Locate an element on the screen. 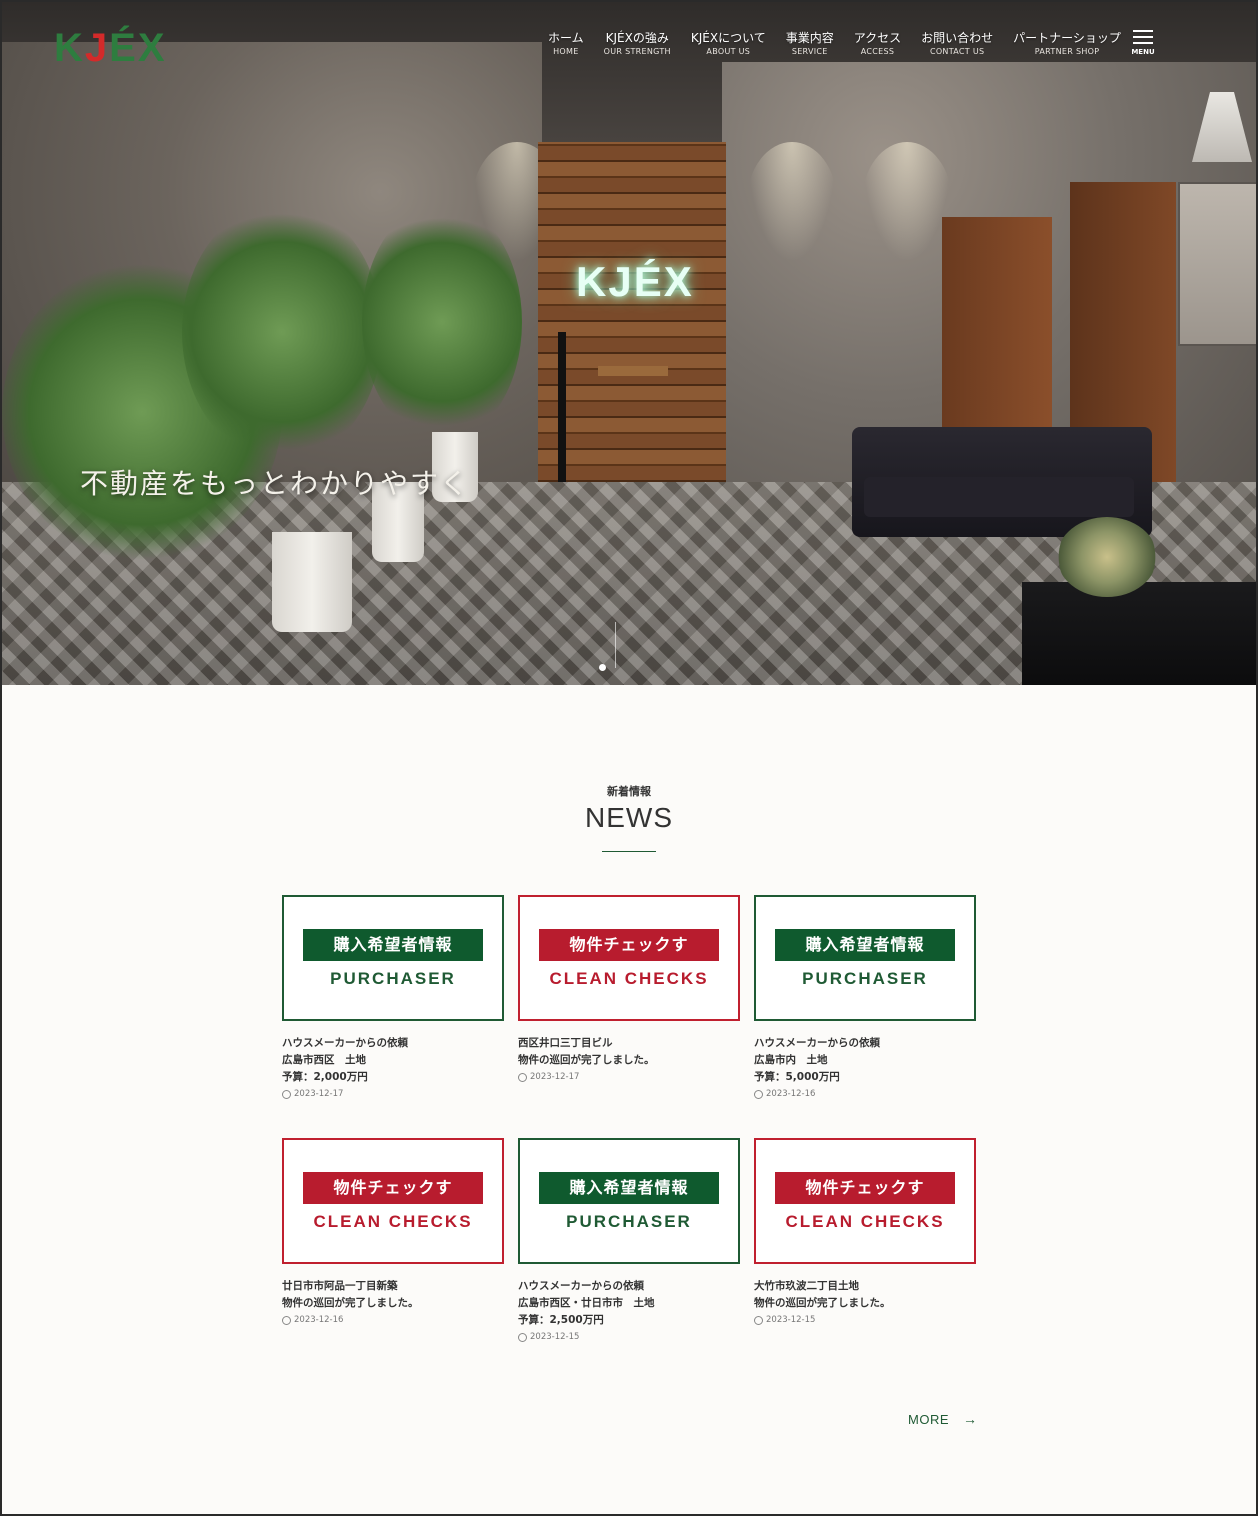 Image resolution: width=1258 pixels, height=1516 pixels. hero-wood-wall is located at coordinates (632, 327).